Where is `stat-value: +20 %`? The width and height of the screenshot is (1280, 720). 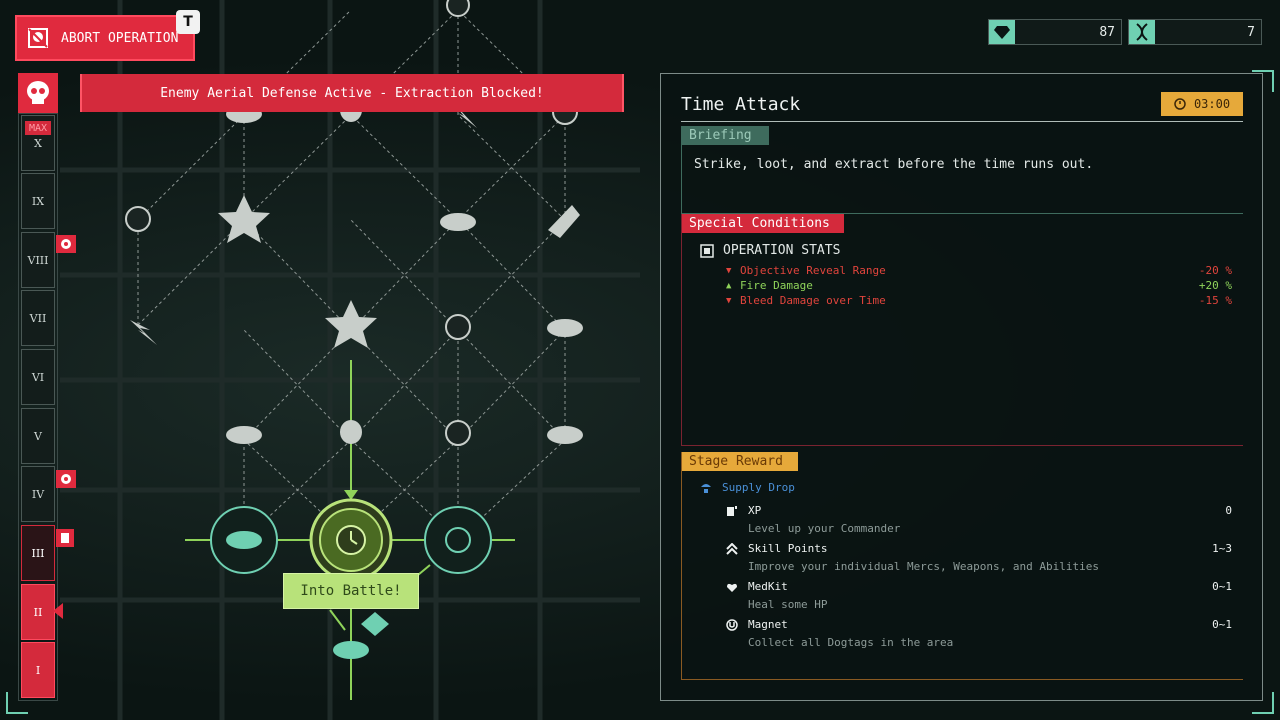 stat-value: +20 % is located at coordinates (1215, 285).